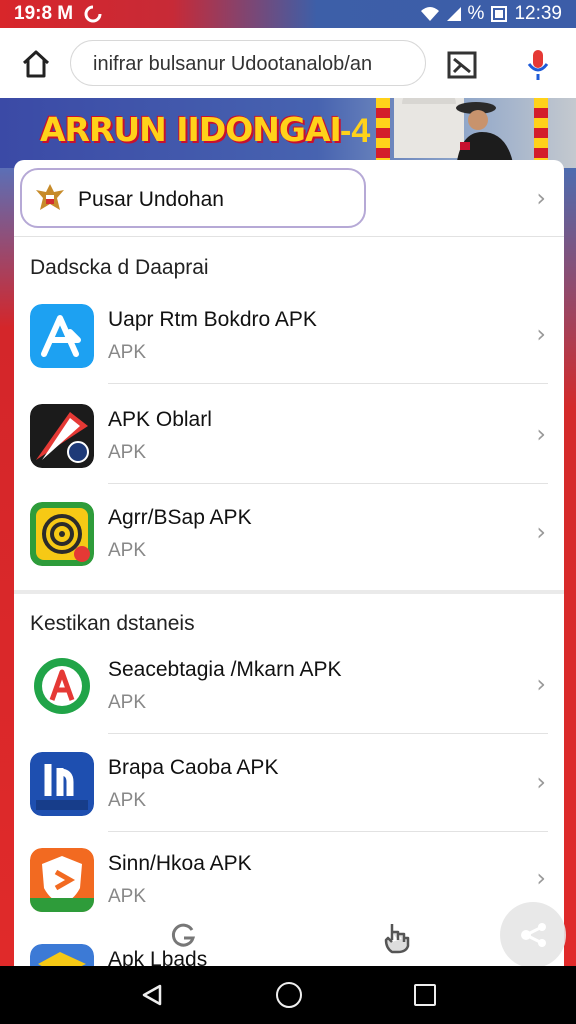 This screenshot has height=1024, width=576. I want to click on blue-book-icon, so click(62, 784).